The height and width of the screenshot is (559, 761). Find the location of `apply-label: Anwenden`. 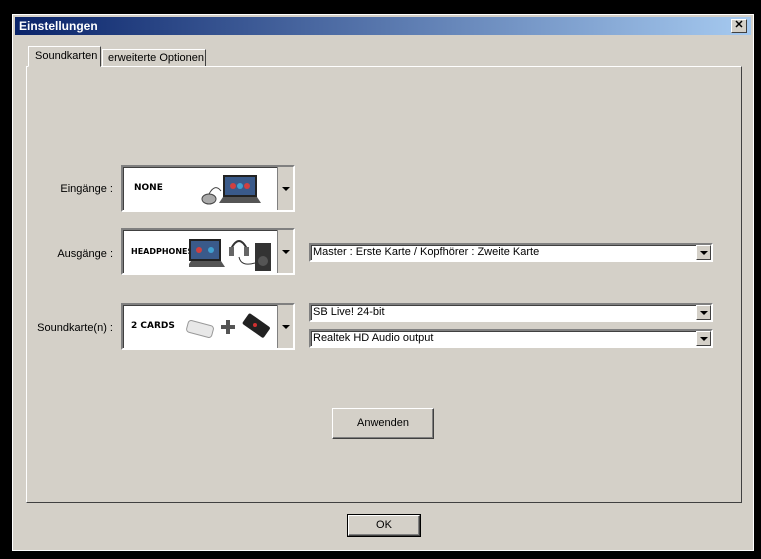

apply-label: Anwenden is located at coordinates (383, 423).